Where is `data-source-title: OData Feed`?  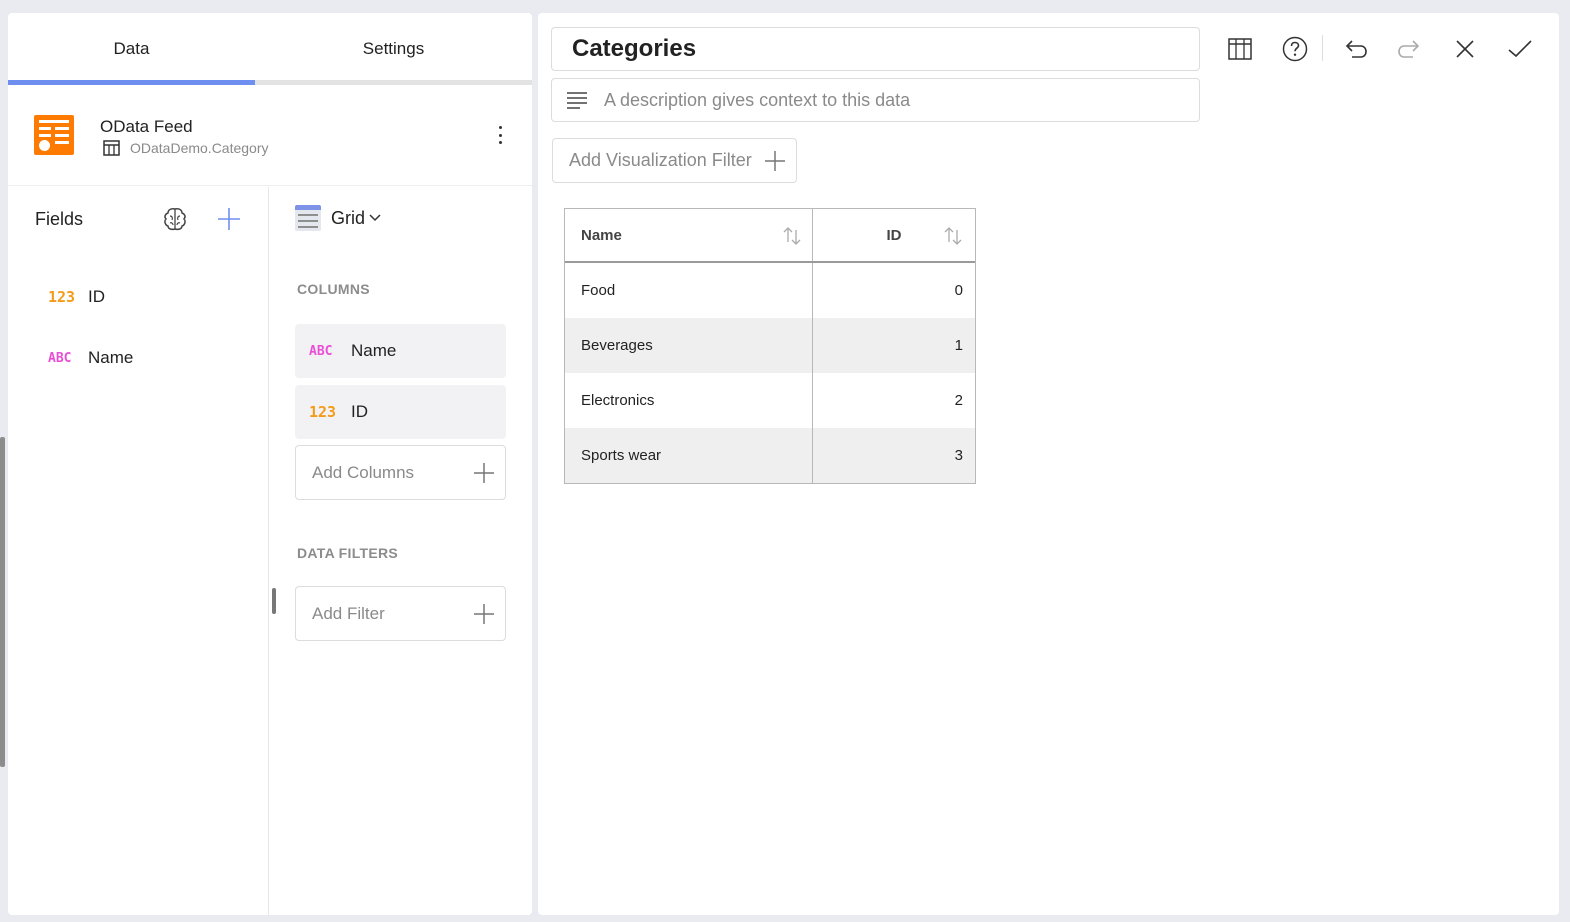
data-source-title: OData Feed is located at coordinates (146, 126).